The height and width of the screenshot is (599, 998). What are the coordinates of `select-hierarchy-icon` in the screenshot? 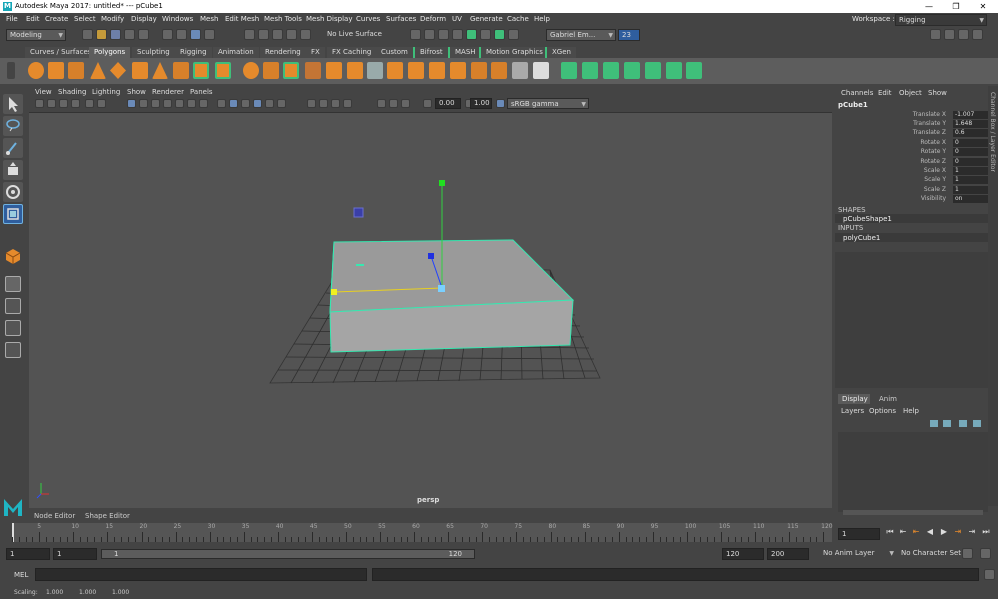 It's located at (167, 34).